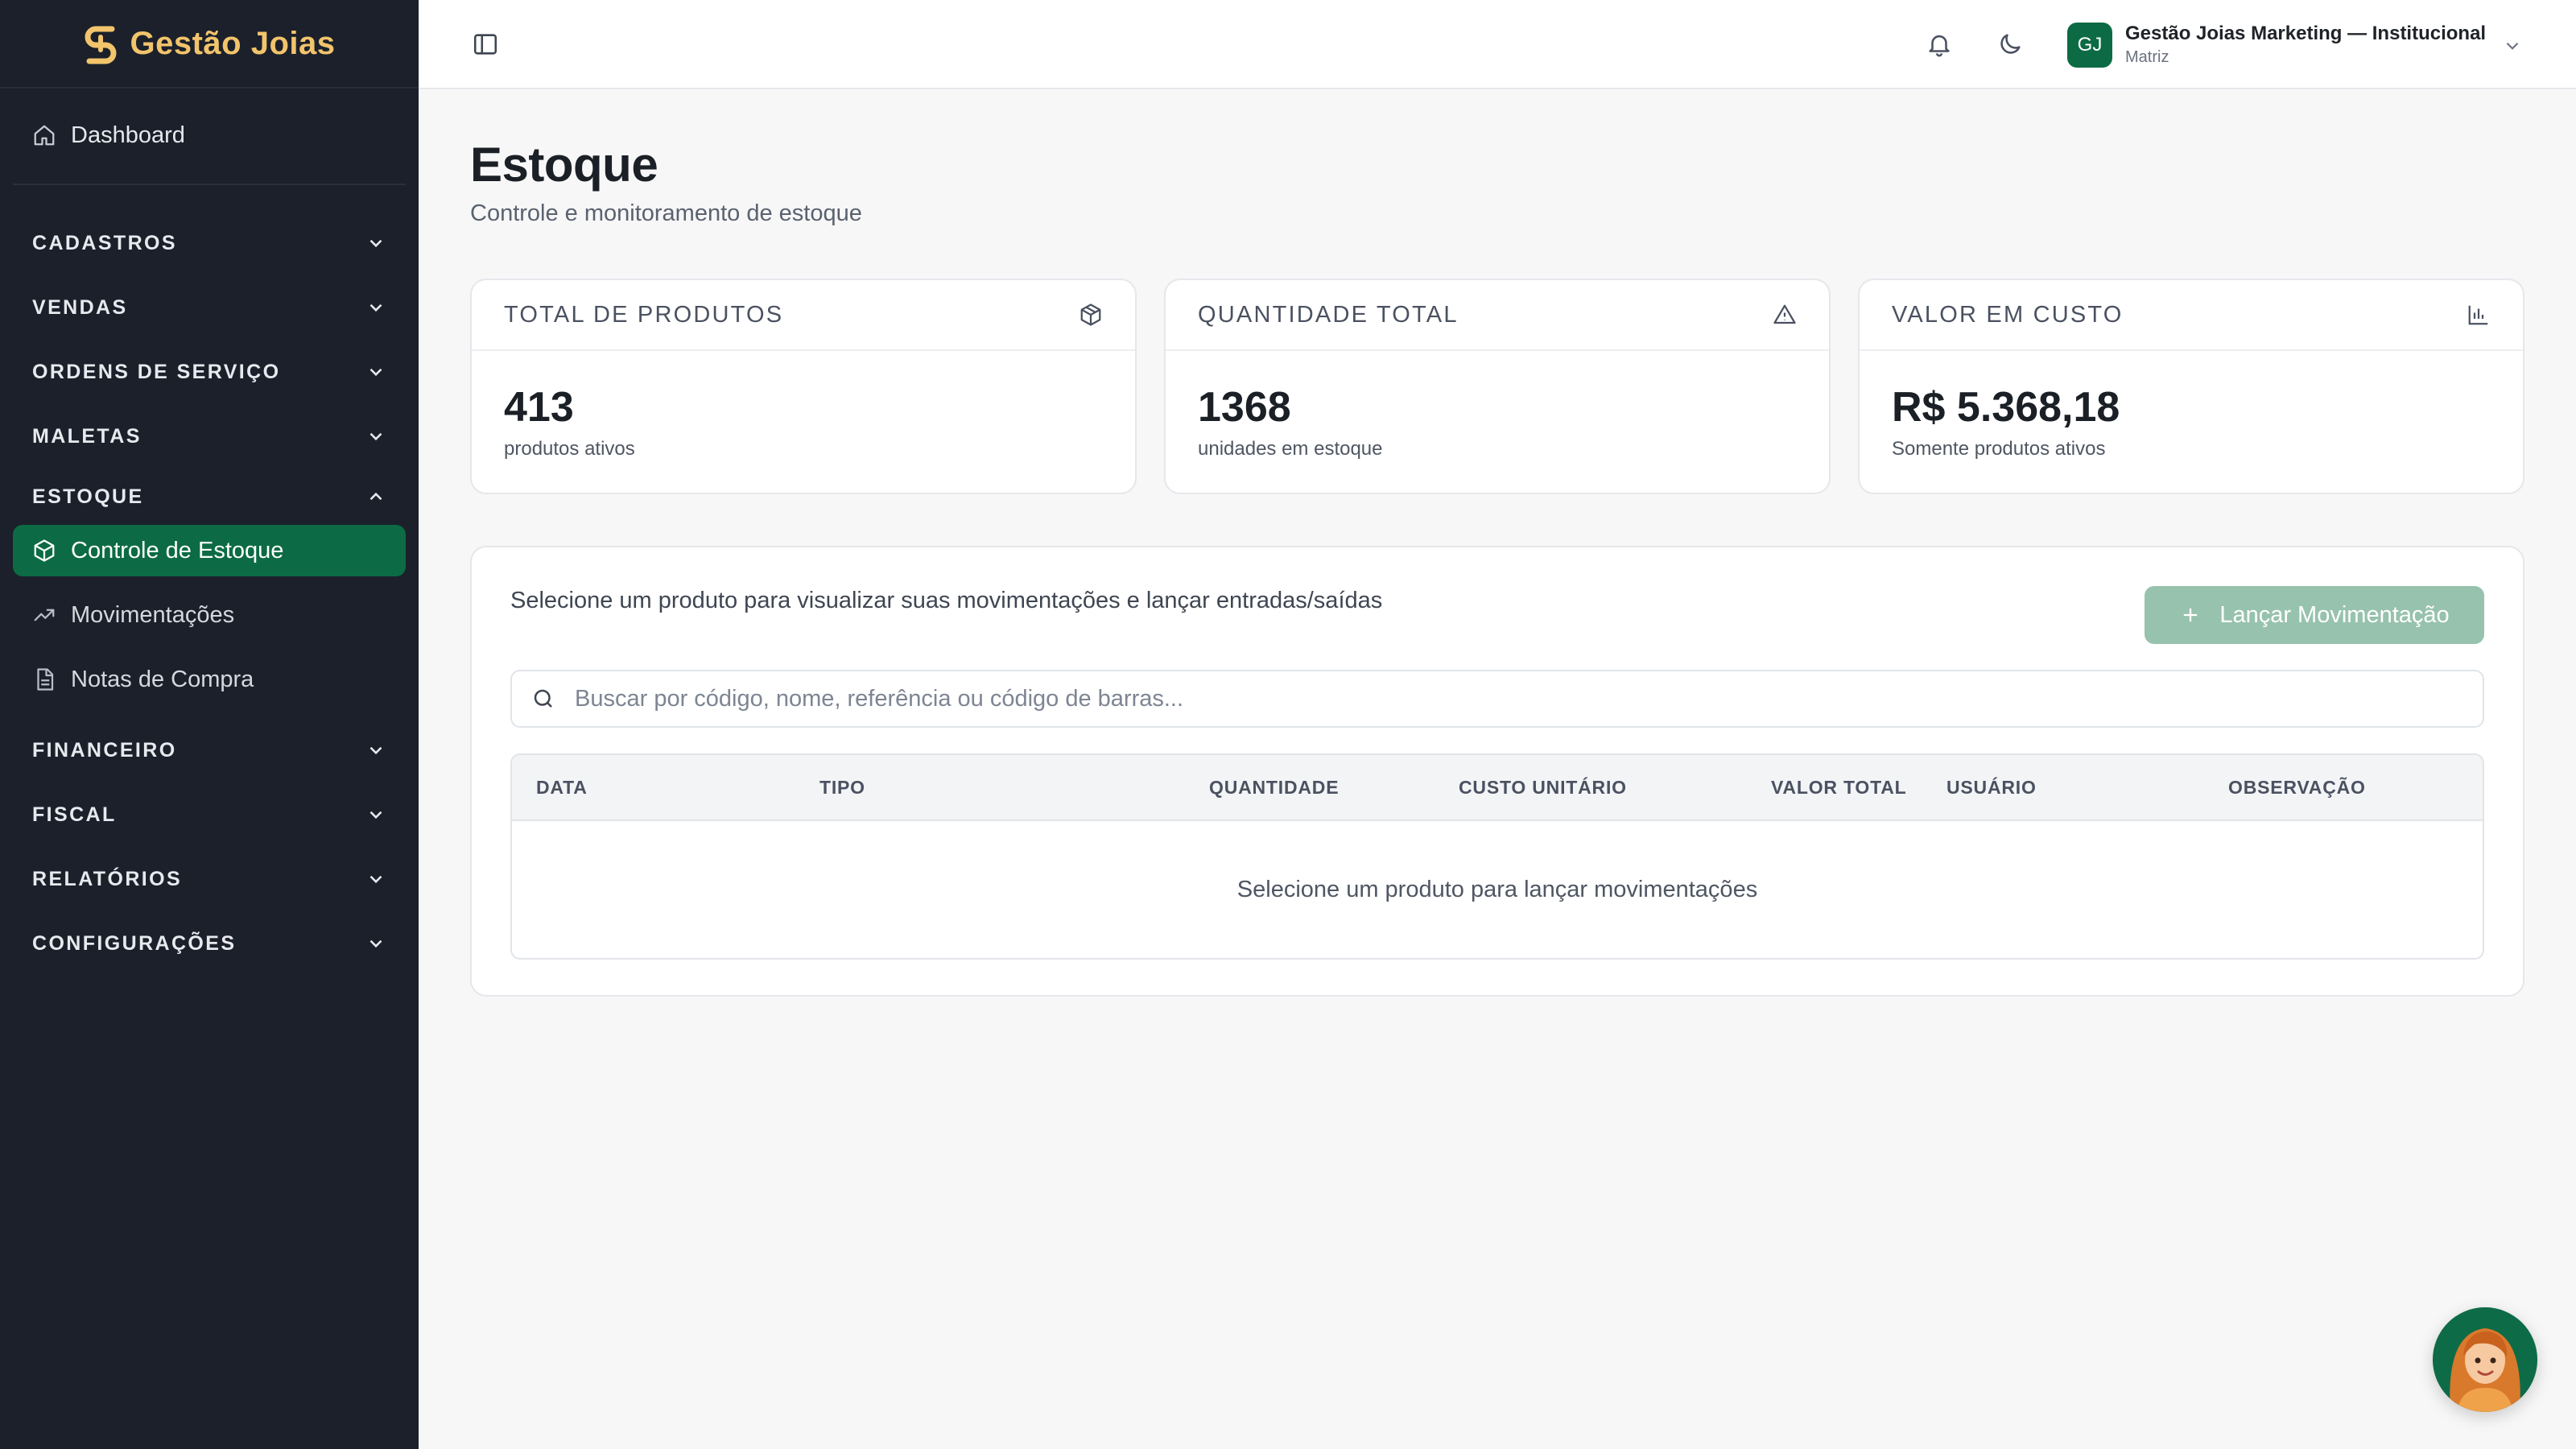 The image size is (2576, 1449). What do you see at coordinates (1091, 315) in the screenshot?
I see `package-icon` at bounding box center [1091, 315].